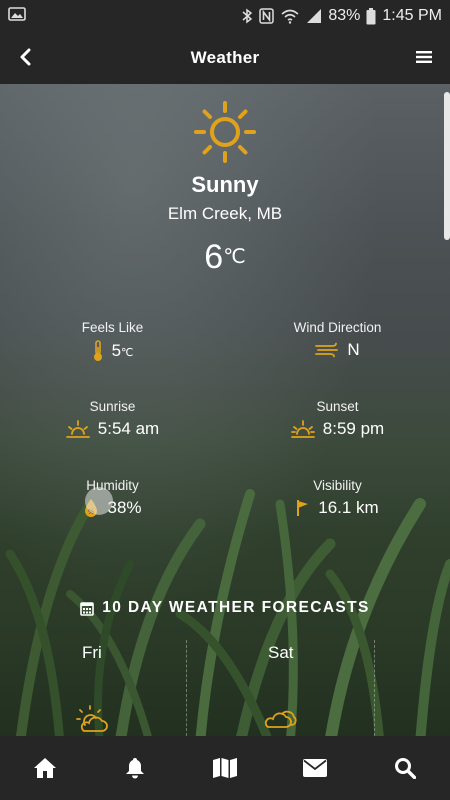 The image size is (450, 800). What do you see at coordinates (303, 508) in the screenshot?
I see `flag-icon` at bounding box center [303, 508].